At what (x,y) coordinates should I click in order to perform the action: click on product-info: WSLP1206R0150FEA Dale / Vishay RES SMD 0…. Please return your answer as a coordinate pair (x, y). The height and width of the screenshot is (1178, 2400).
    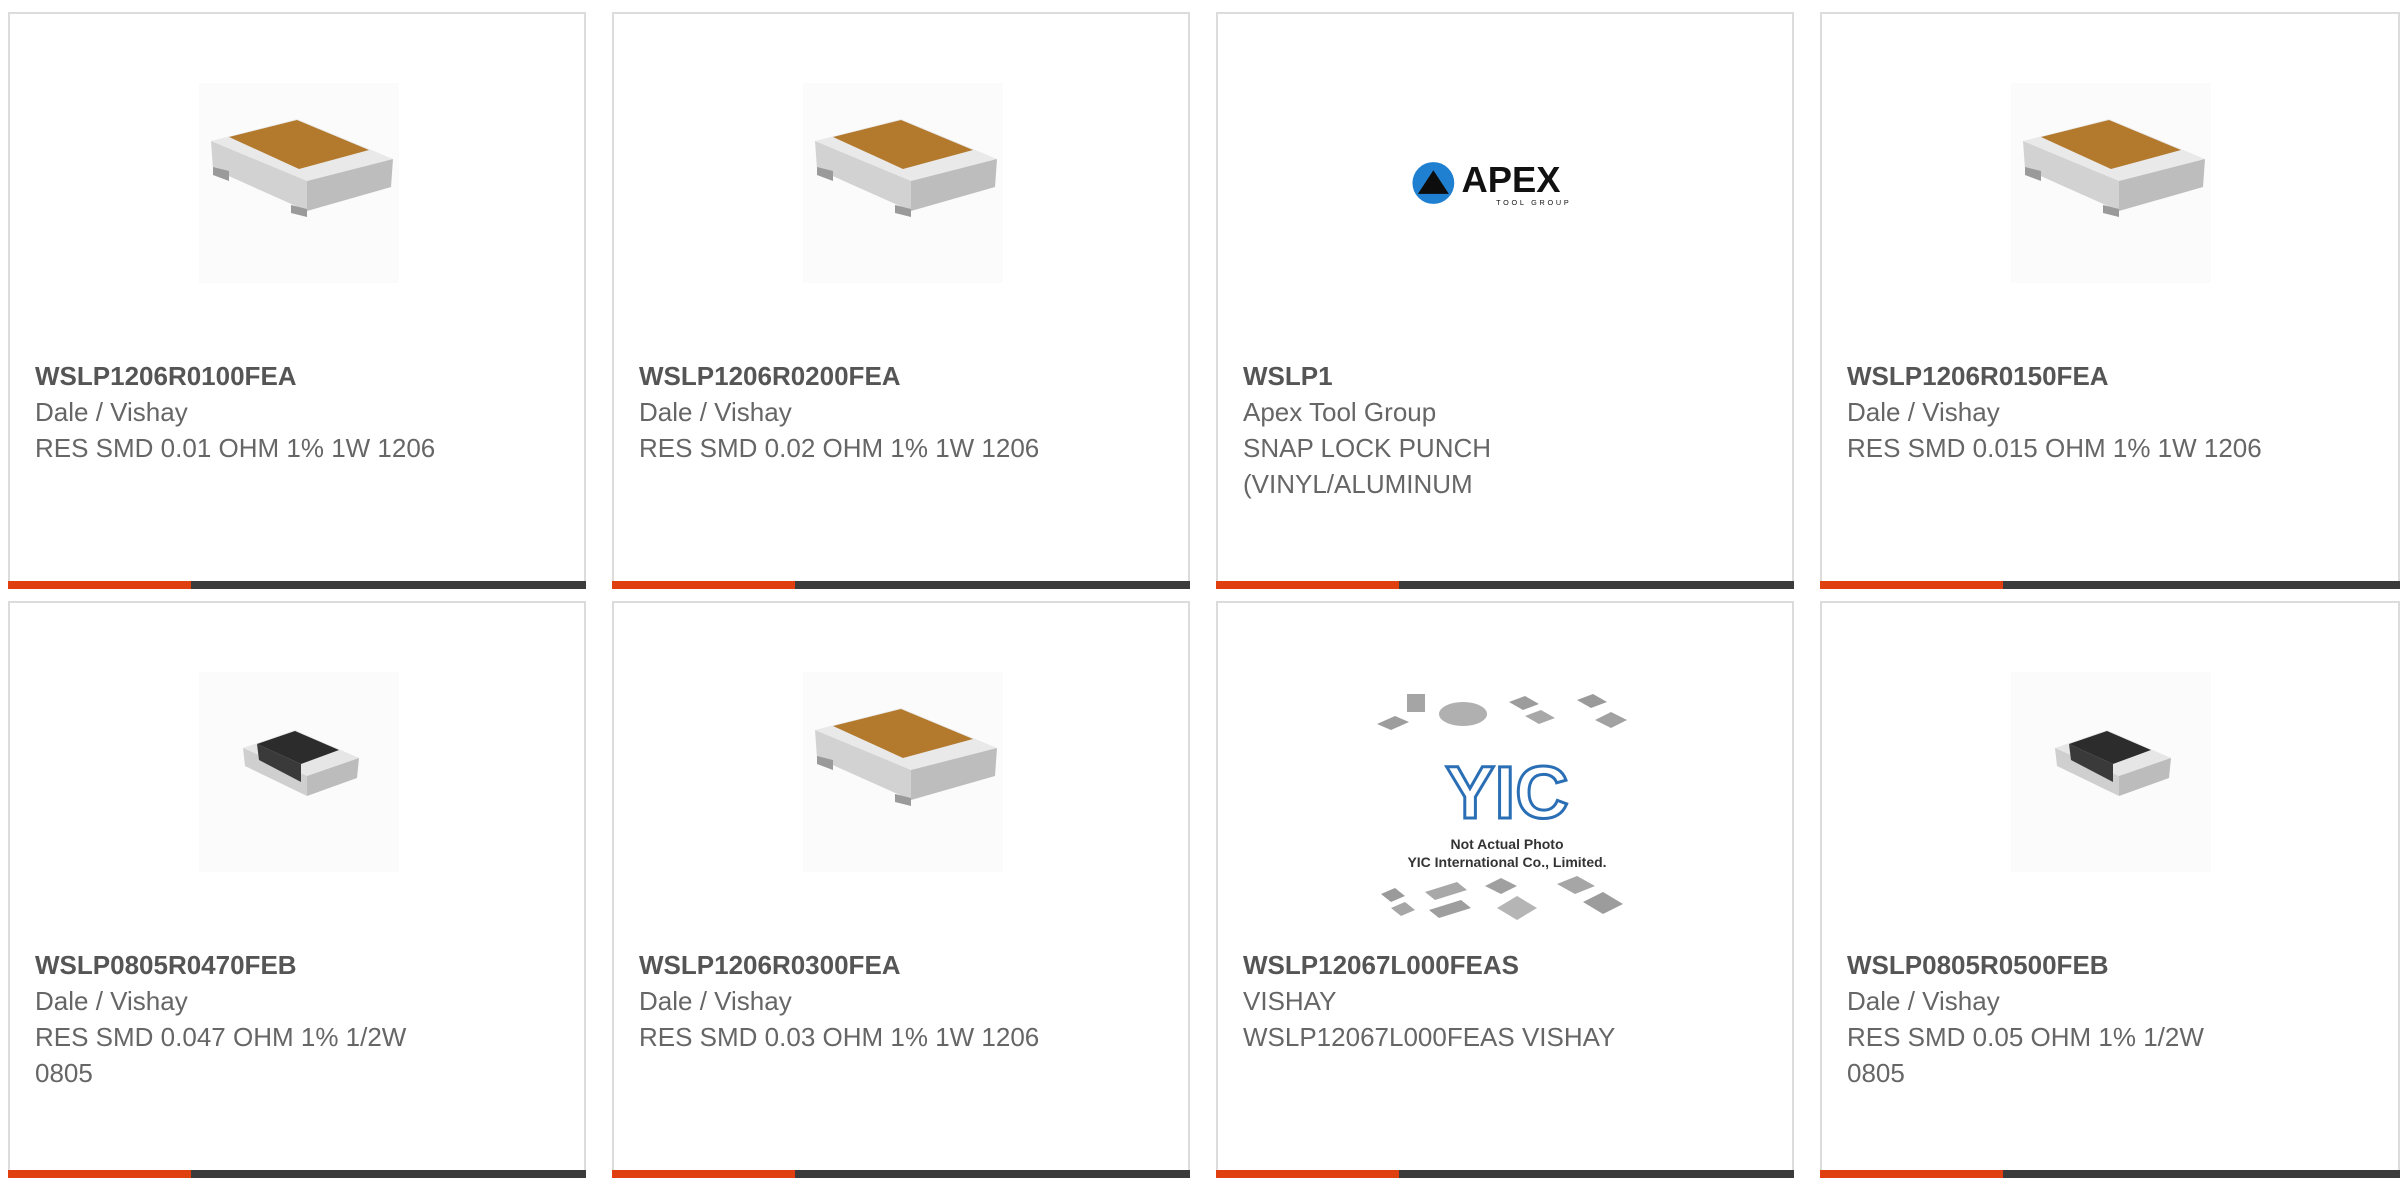
    Looking at the image, I should click on (2057, 412).